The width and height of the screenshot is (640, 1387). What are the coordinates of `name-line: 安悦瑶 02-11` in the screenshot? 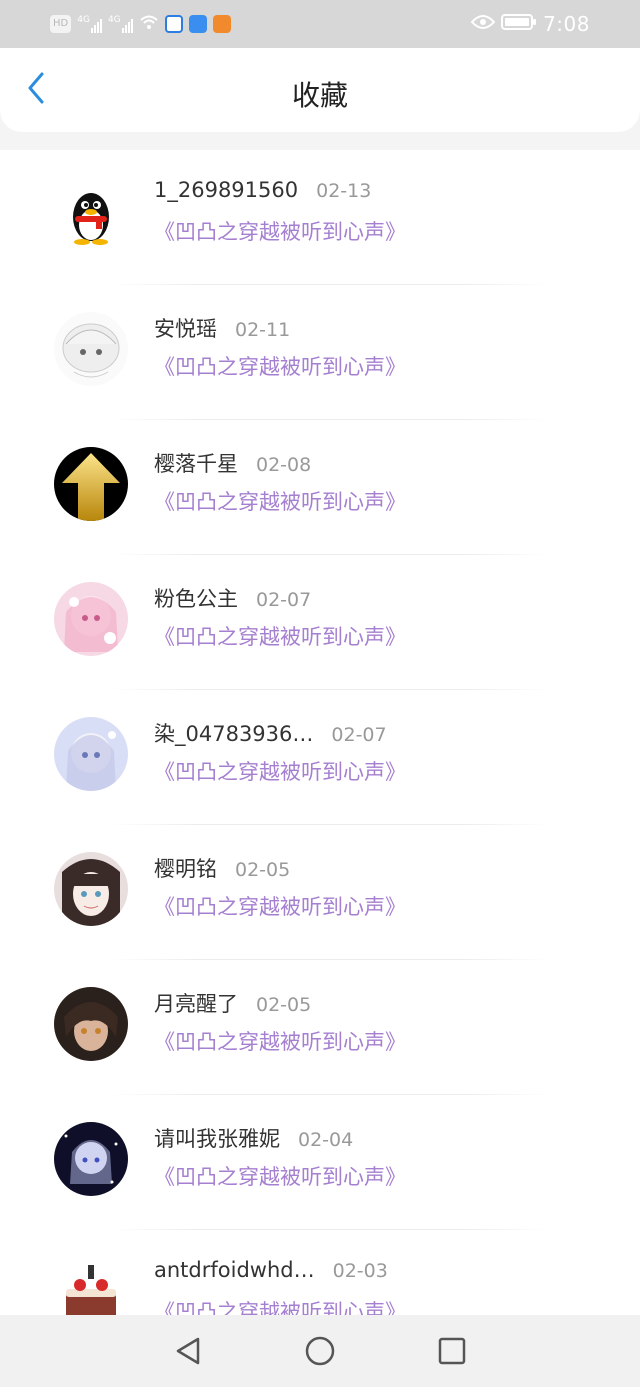 It's located at (222, 328).